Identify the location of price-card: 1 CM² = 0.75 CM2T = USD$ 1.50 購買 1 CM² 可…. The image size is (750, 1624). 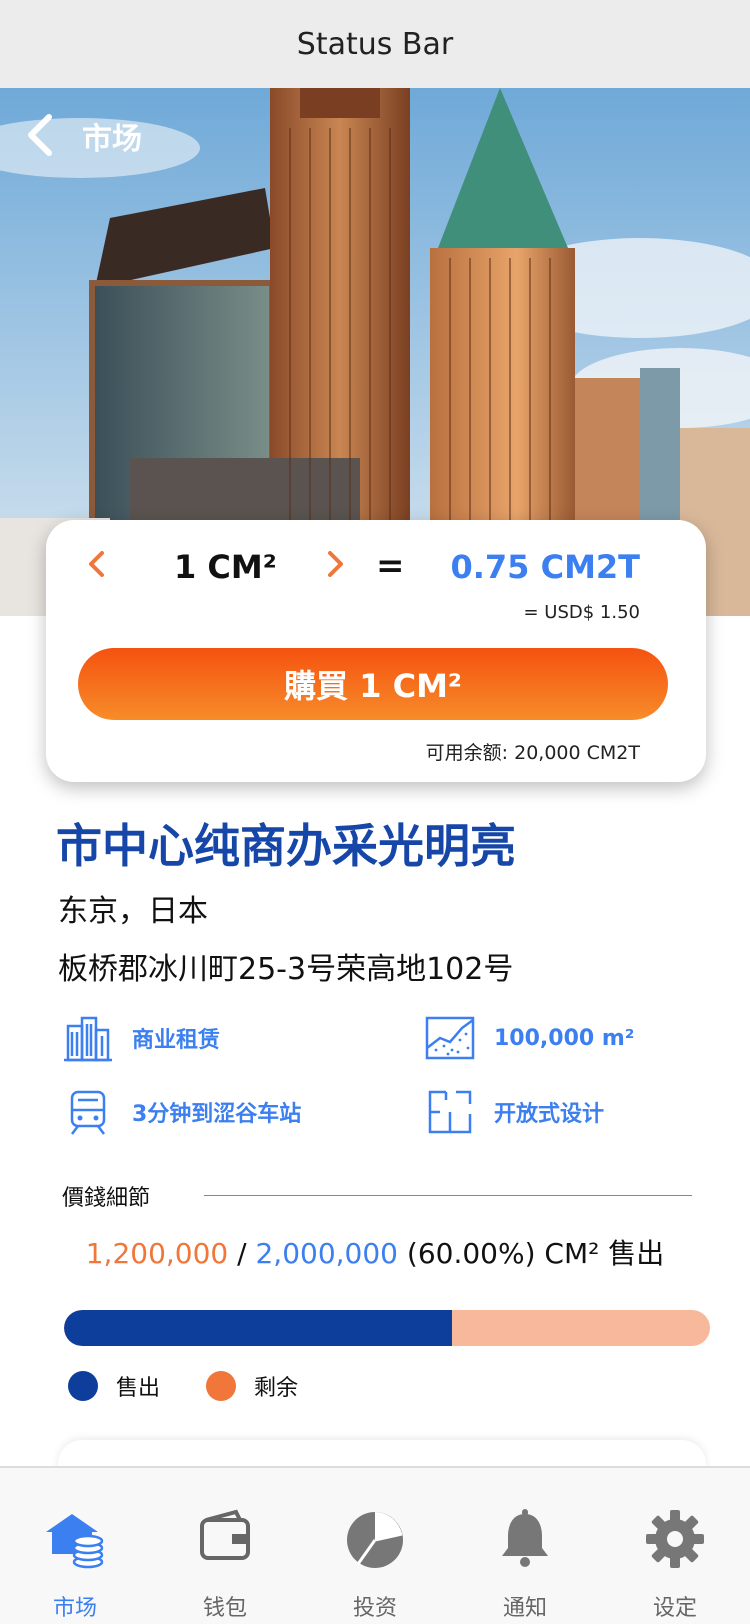
(376, 651).